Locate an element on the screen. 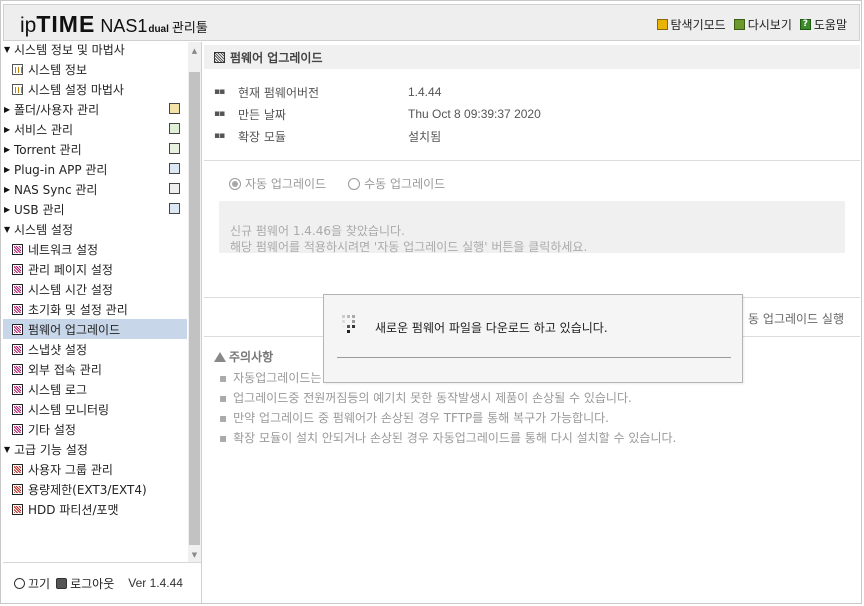 Image resolution: width=864 pixels, height=606 pixels. radio-selected-icon is located at coordinates (235, 183).